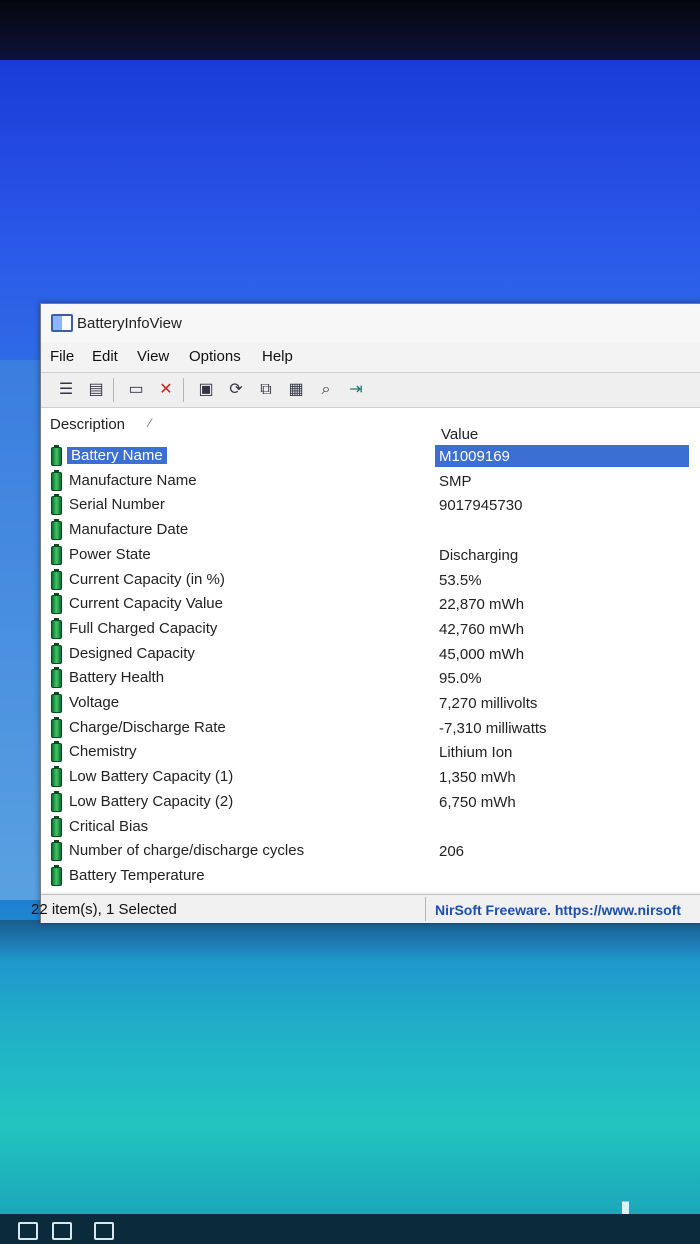 Image resolution: width=700 pixels, height=1244 pixels. Describe the element at coordinates (370, 390) in the screenshot. I see `toolbar: ☰ ▤ ▭ ✕ ▣ ⟳ ⧉ ▦ ⌕ ⇥` at that location.